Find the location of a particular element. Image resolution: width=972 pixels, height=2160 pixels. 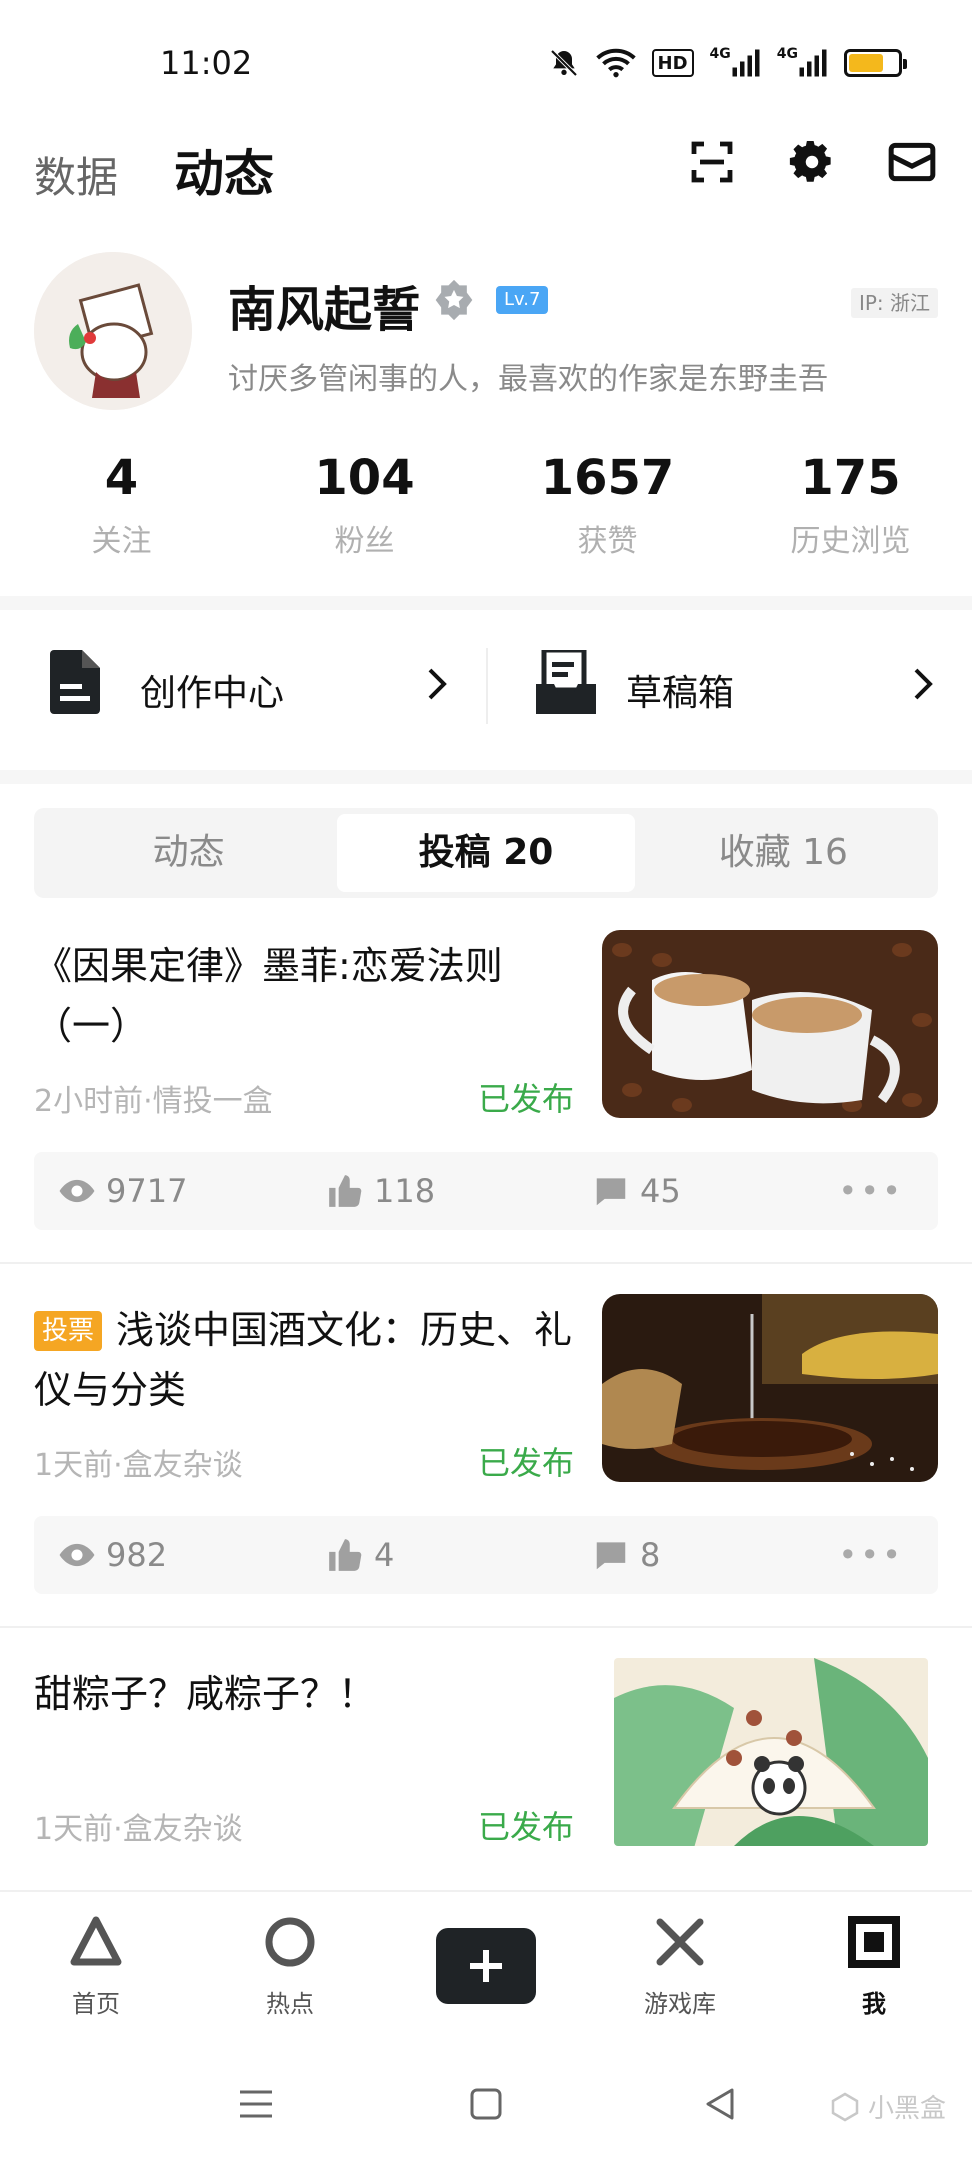

drafts-button: 草稿箱 is located at coordinates (729, 685).